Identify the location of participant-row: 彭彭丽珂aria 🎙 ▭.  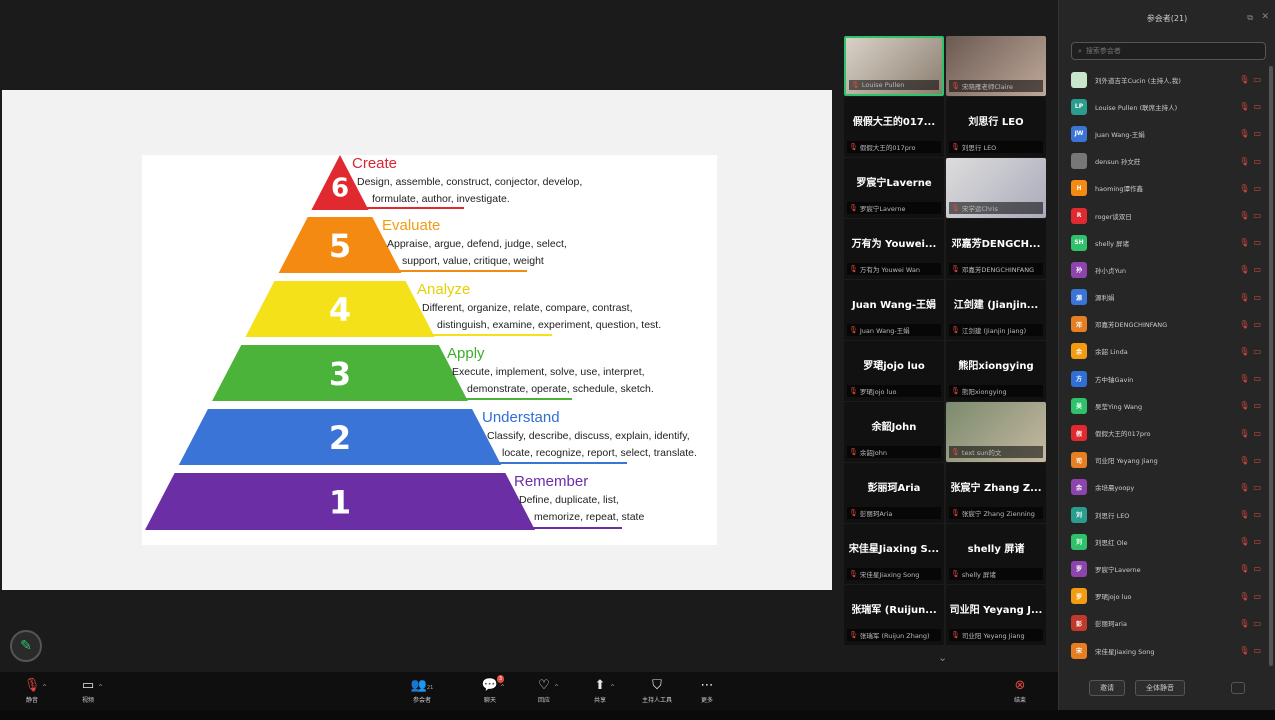
(1165, 623).